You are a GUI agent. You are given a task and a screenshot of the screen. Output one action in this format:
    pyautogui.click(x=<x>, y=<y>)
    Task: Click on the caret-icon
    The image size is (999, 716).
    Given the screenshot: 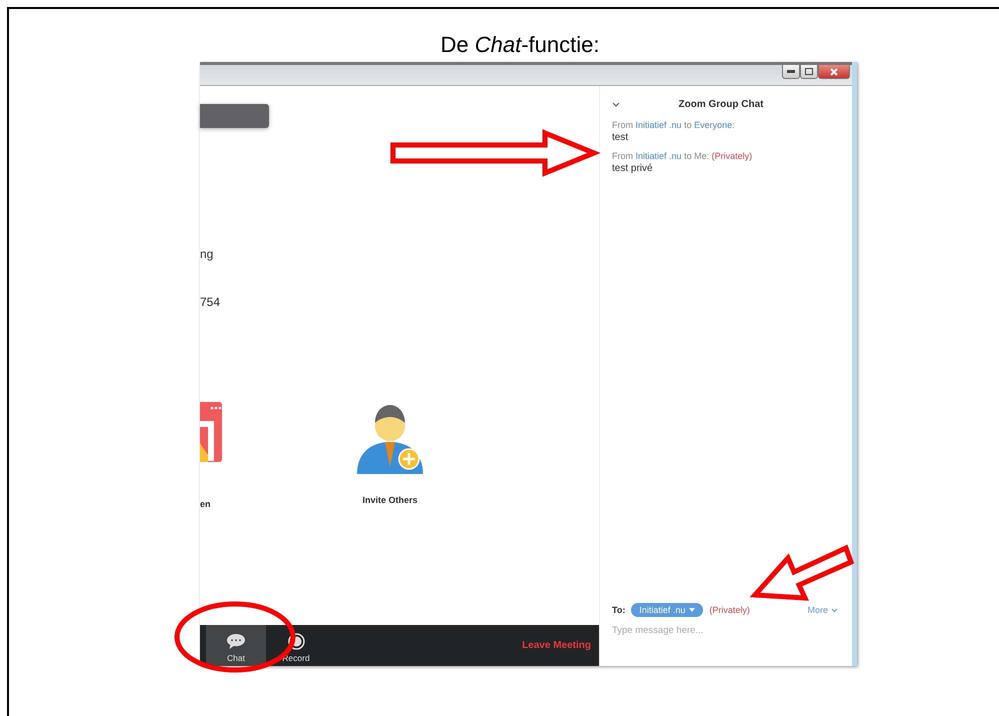 What is the action you would take?
    pyautogui.click(x=692, y=610)
    